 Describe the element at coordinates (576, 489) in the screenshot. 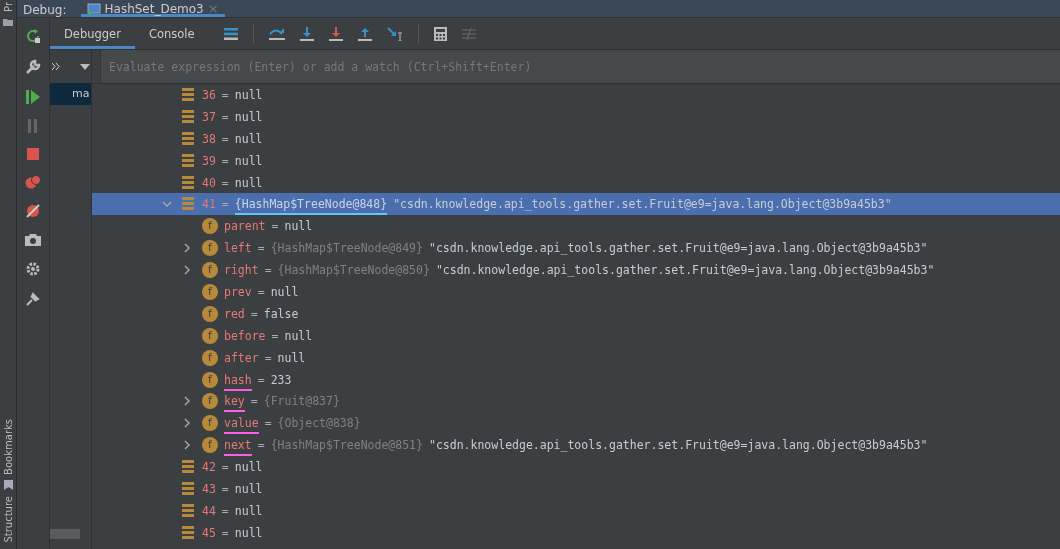

I see `variable-row: 43 = null` at that location.